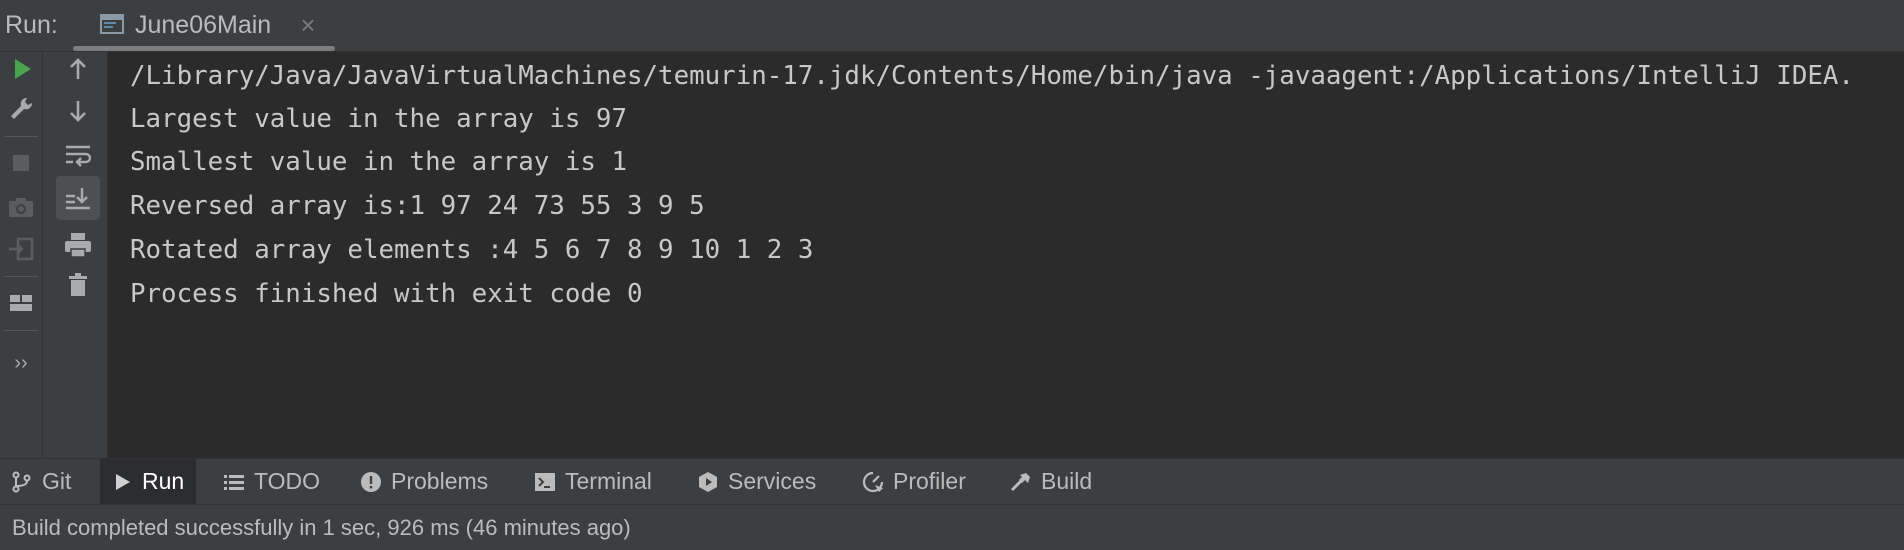 This screenshot has width=1904, height=550. What do you see at coordinates (78, 198) in the screenshot?
I see `scroll-to-end-icon` at bounding box center [78, 198].